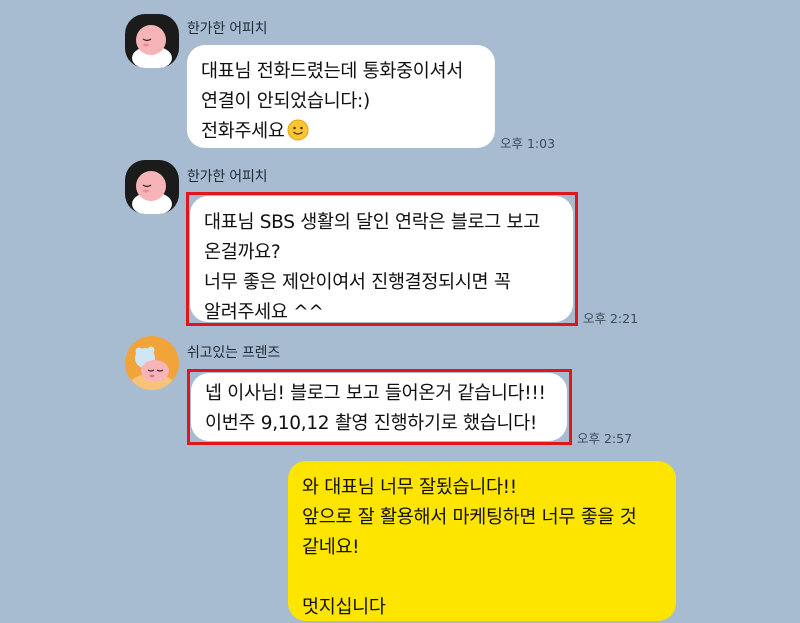  I want to click on message-line: 멋지십니다, so click(344, 607).